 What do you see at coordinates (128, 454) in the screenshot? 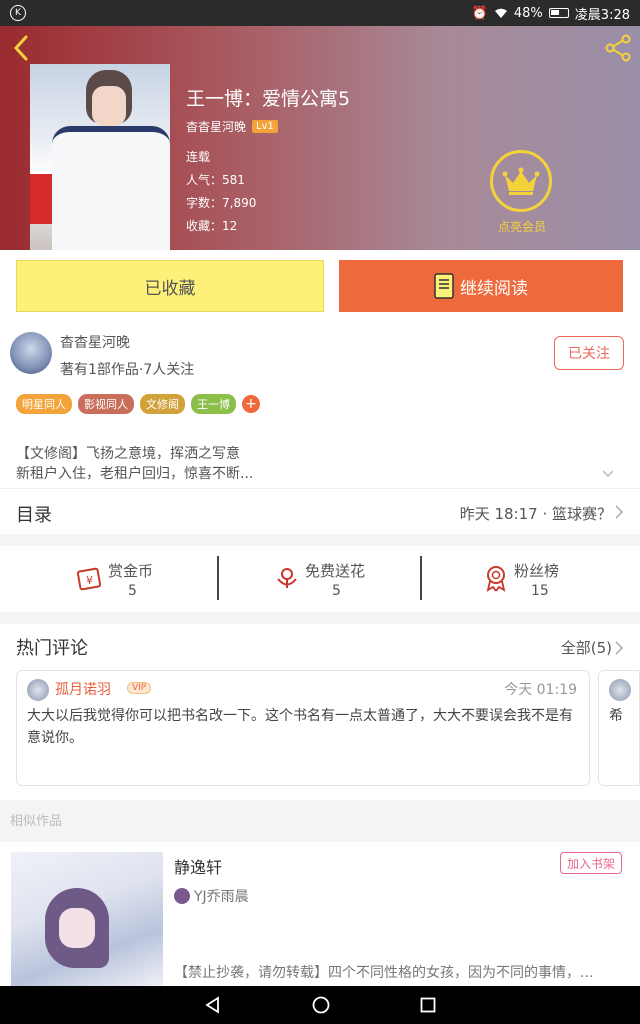
I see `description-line-1: 【文修阁】飞扬之意境，挥洒之写意` at bounding box center [128, 454].